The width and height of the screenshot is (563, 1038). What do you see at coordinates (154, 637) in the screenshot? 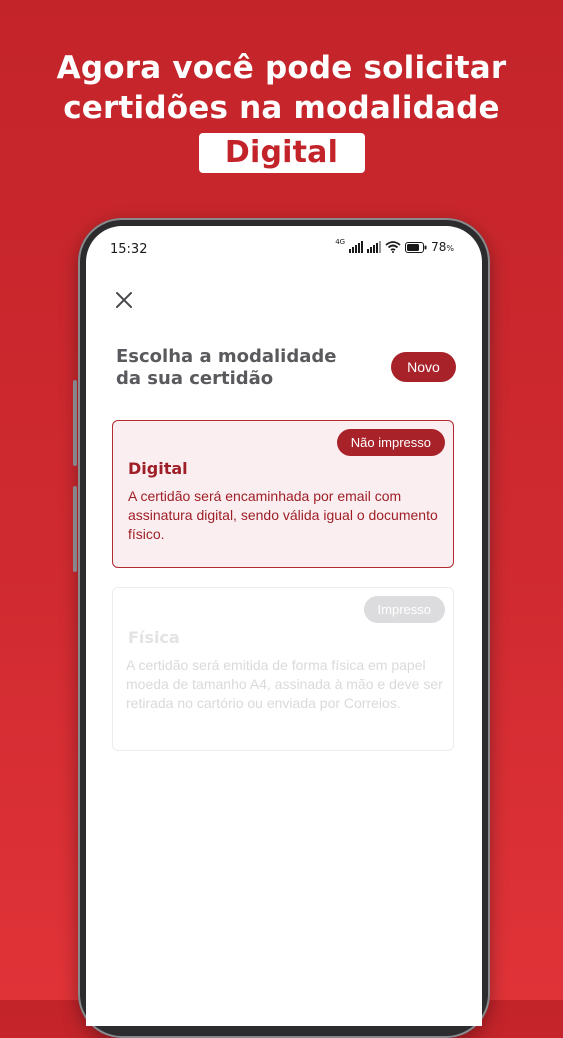
I see `option-title-fisica: Física` at bounding box center [154, 637].